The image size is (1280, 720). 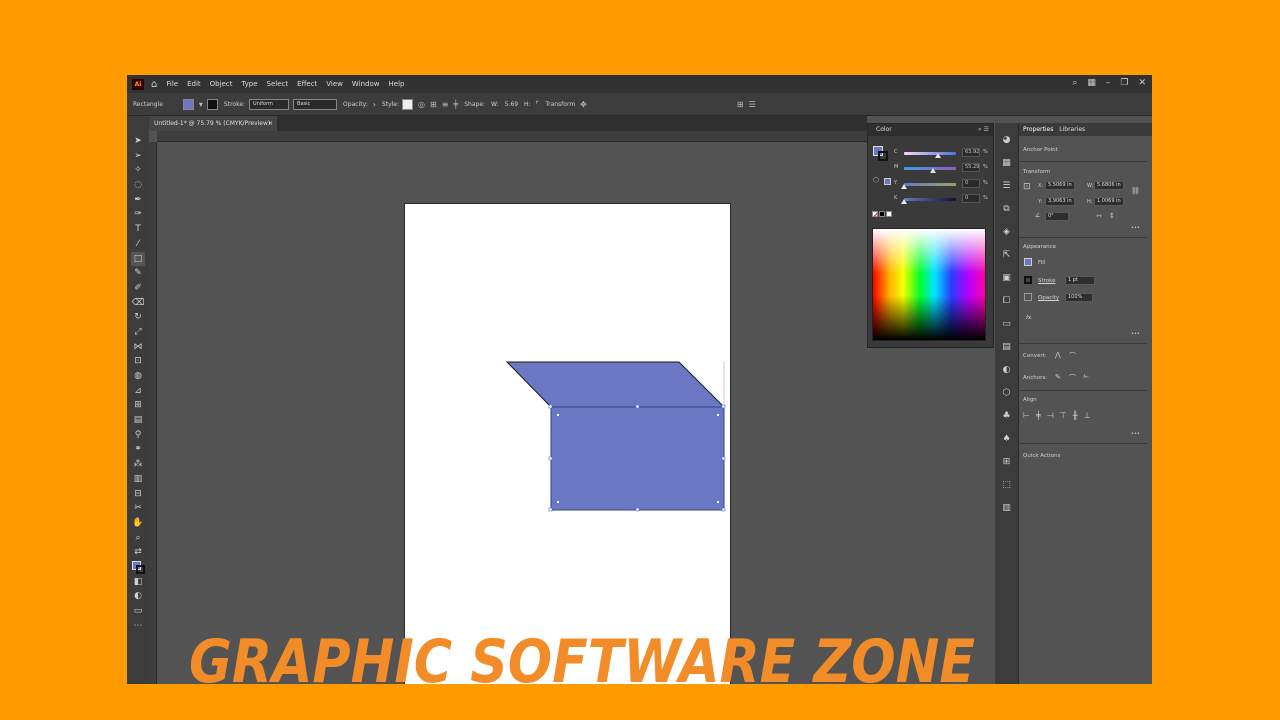 I want to click on panel-menu-icon: » ☰, so click(x=983, y=130).